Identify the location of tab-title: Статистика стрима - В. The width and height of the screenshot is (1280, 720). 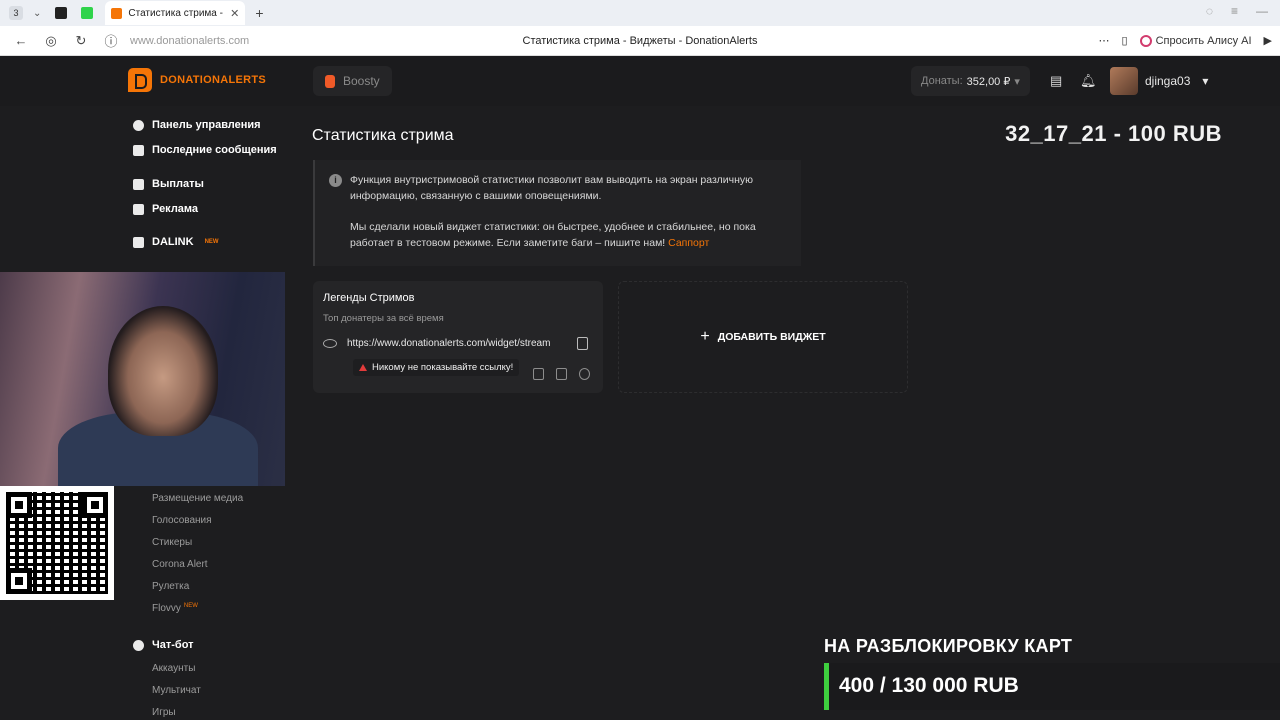
(177, 13).